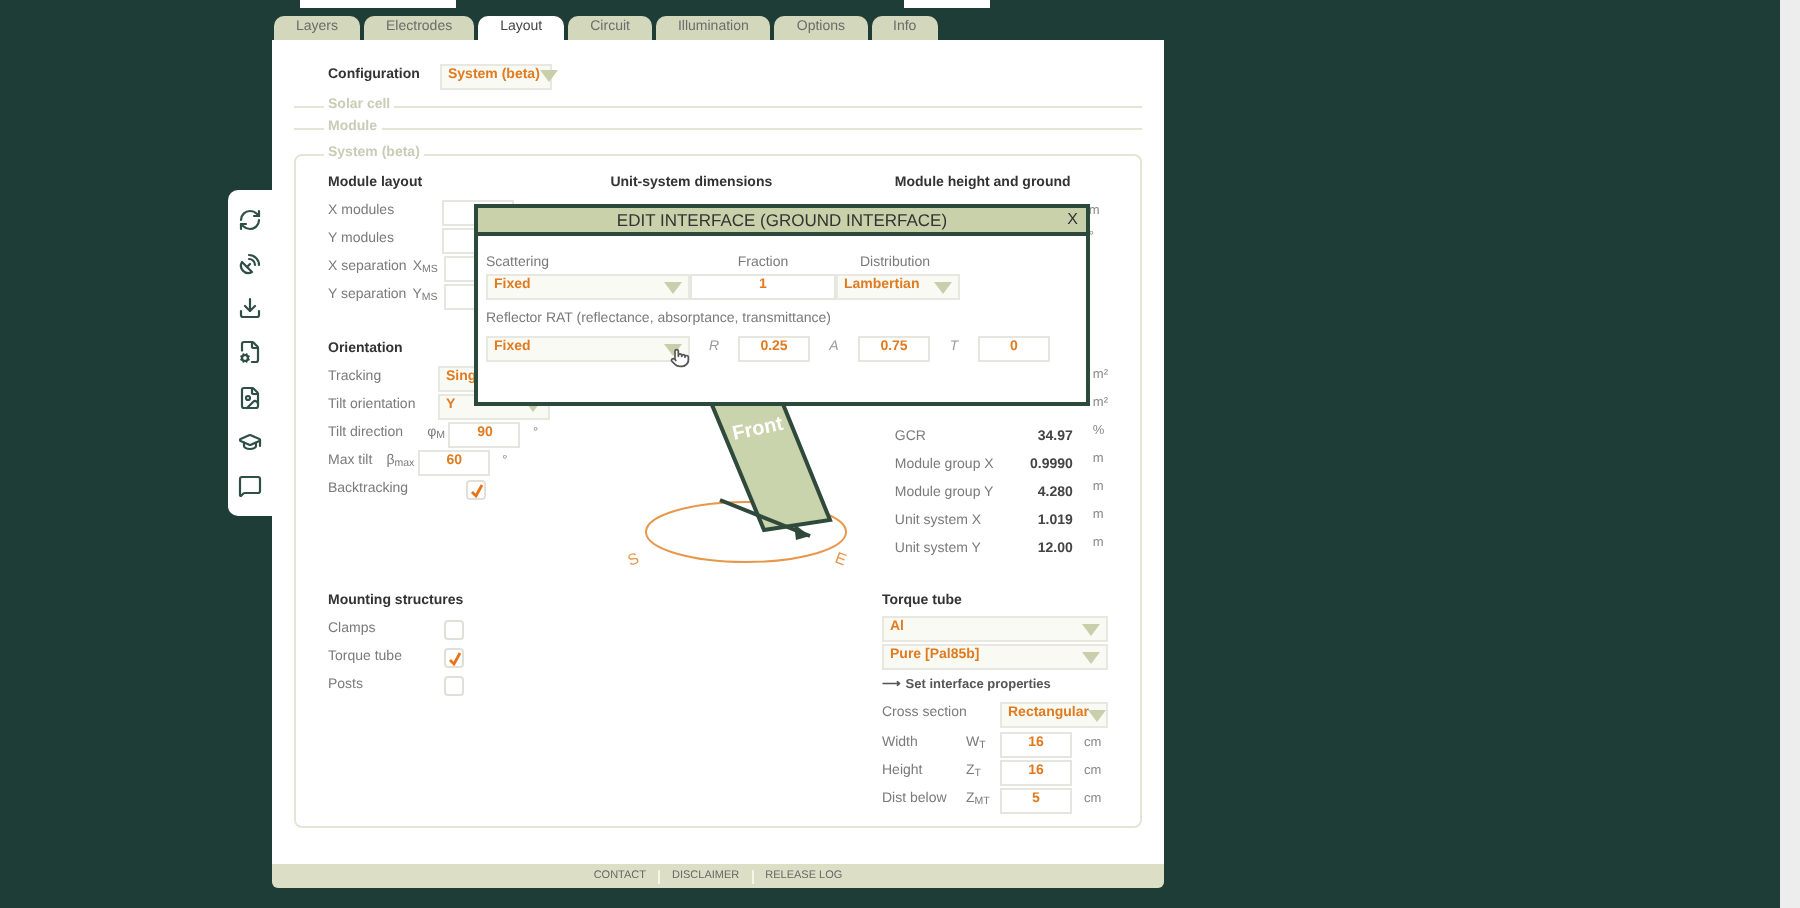 The height and width of the screenshot is (908, 1800). Describe the element at coordinates (782, 220) in the screenshot. I see `dialog-title: EDIT INTERFACE (GROUND INTERFACE)` at that location.